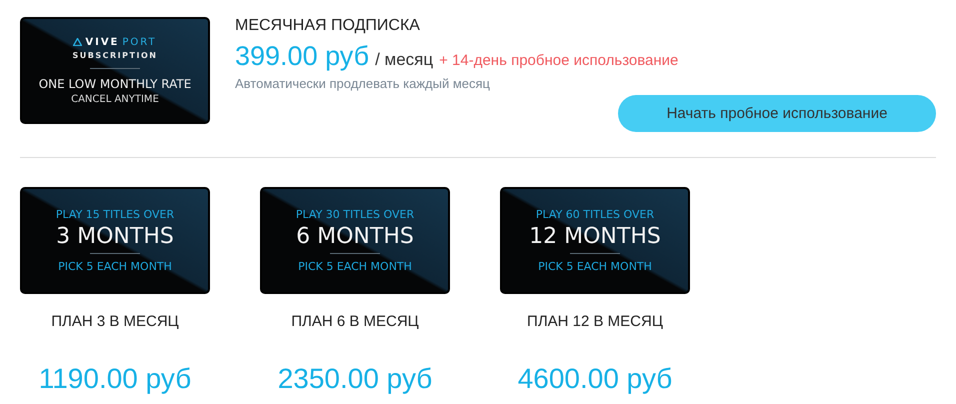 The image size is (956, 404). What do you see at coordinates (355, 214) in the screenshot?
I see `banner-top-text: PLAY 30 TITLES OVER` at bounding box center [355, 214].